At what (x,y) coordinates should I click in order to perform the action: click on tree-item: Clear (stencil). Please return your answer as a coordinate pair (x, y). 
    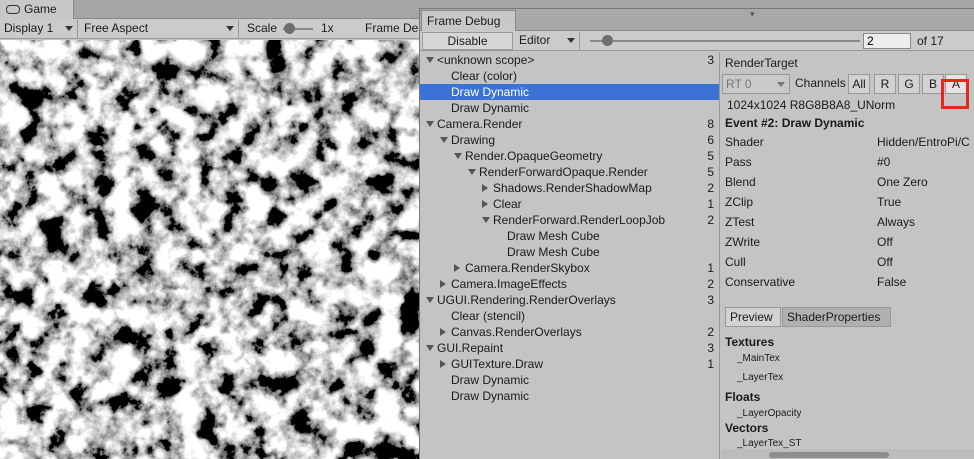
    Looking at the image, I should click on (569, 316).